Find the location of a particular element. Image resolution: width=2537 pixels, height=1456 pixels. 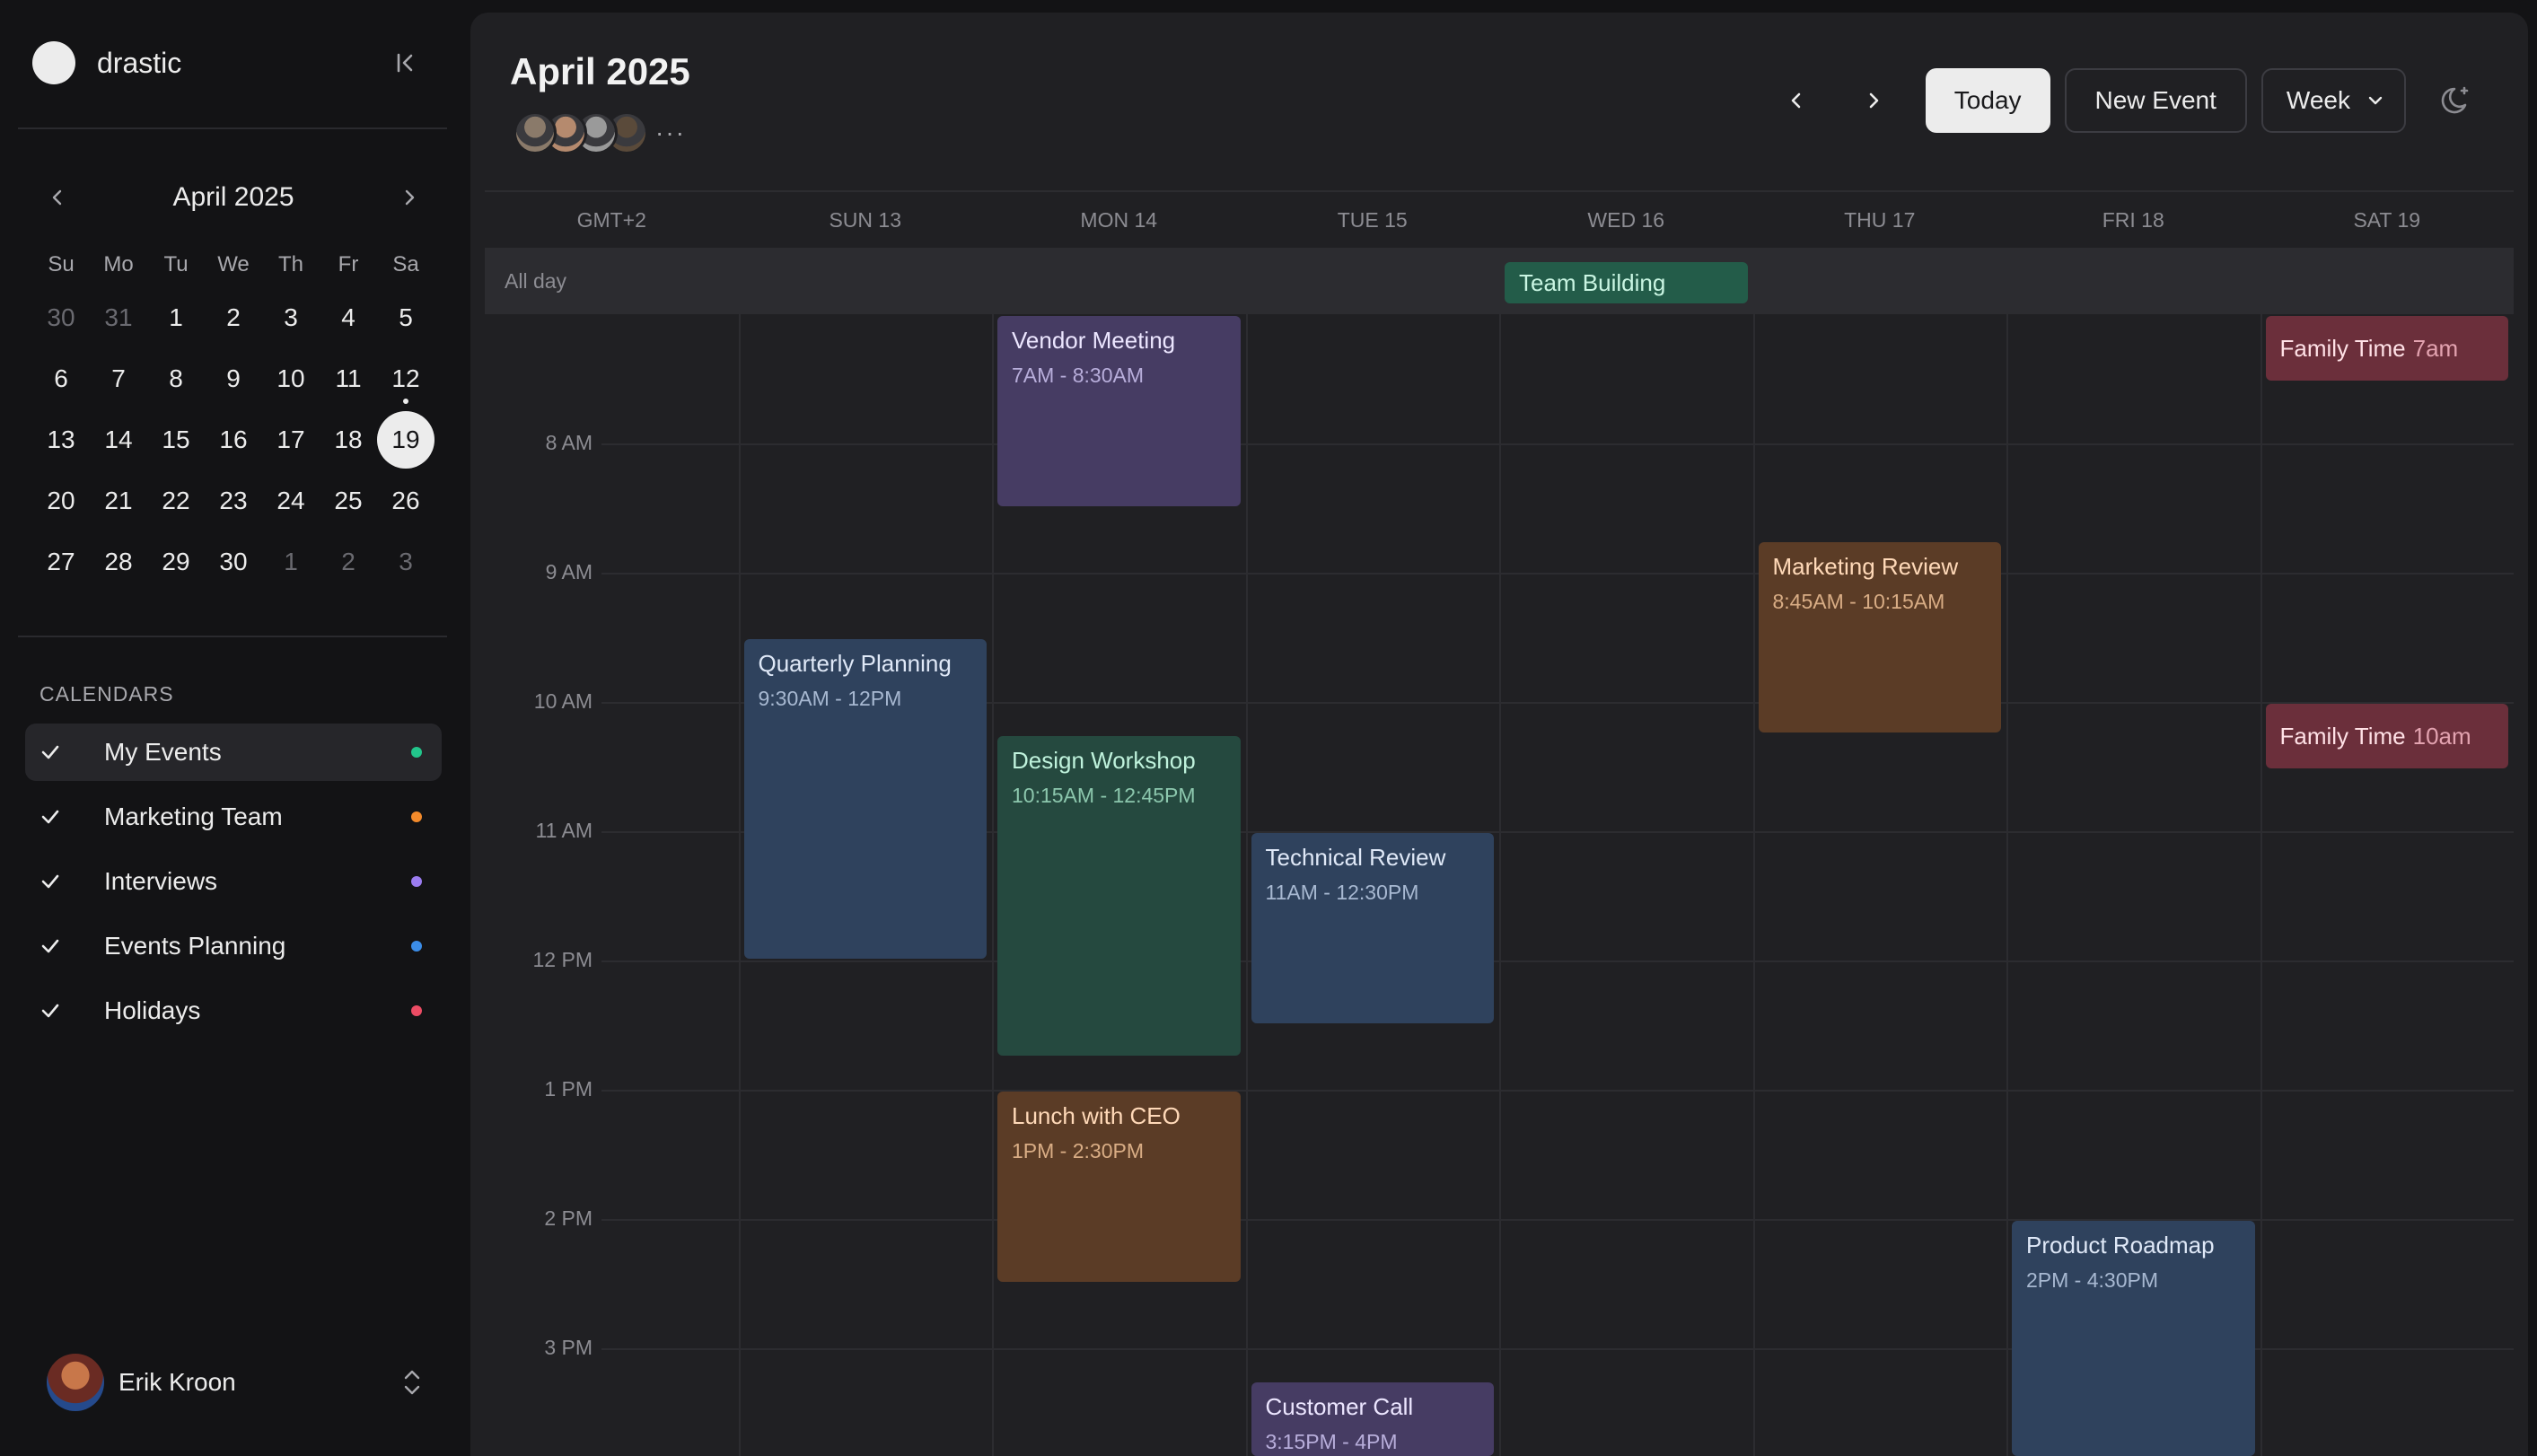

brand: drastic is located at coordinates (106, 63).